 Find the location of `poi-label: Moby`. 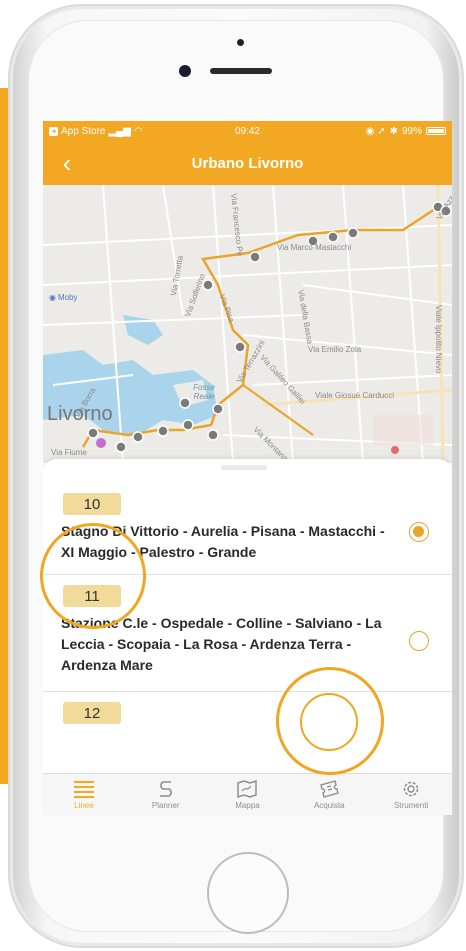

poi-label: Moby is located at coordinates (67, 297).